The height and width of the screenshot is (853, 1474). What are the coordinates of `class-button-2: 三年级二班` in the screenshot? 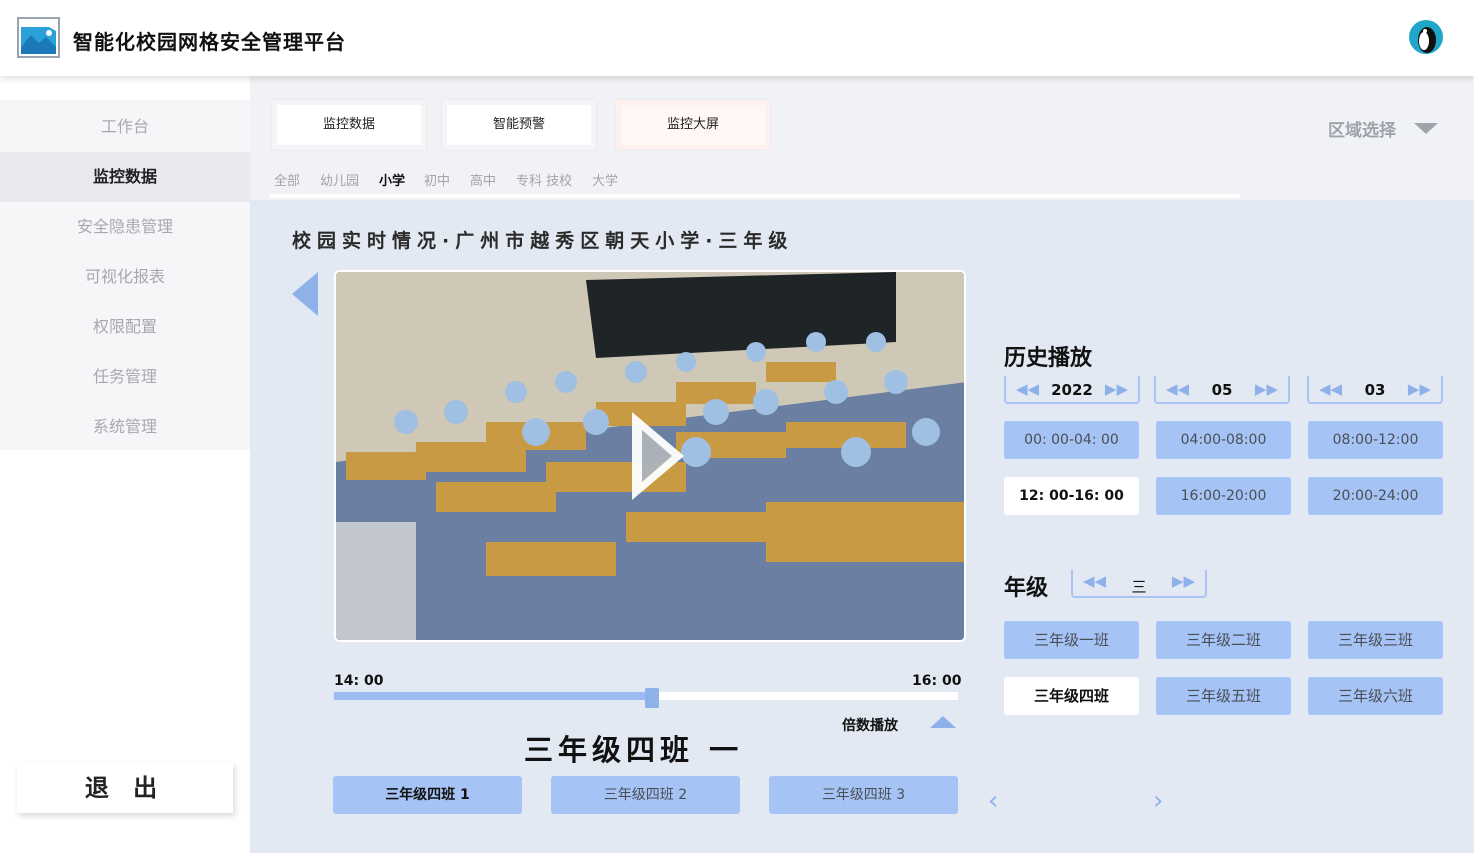 It's located at (1223, 640).